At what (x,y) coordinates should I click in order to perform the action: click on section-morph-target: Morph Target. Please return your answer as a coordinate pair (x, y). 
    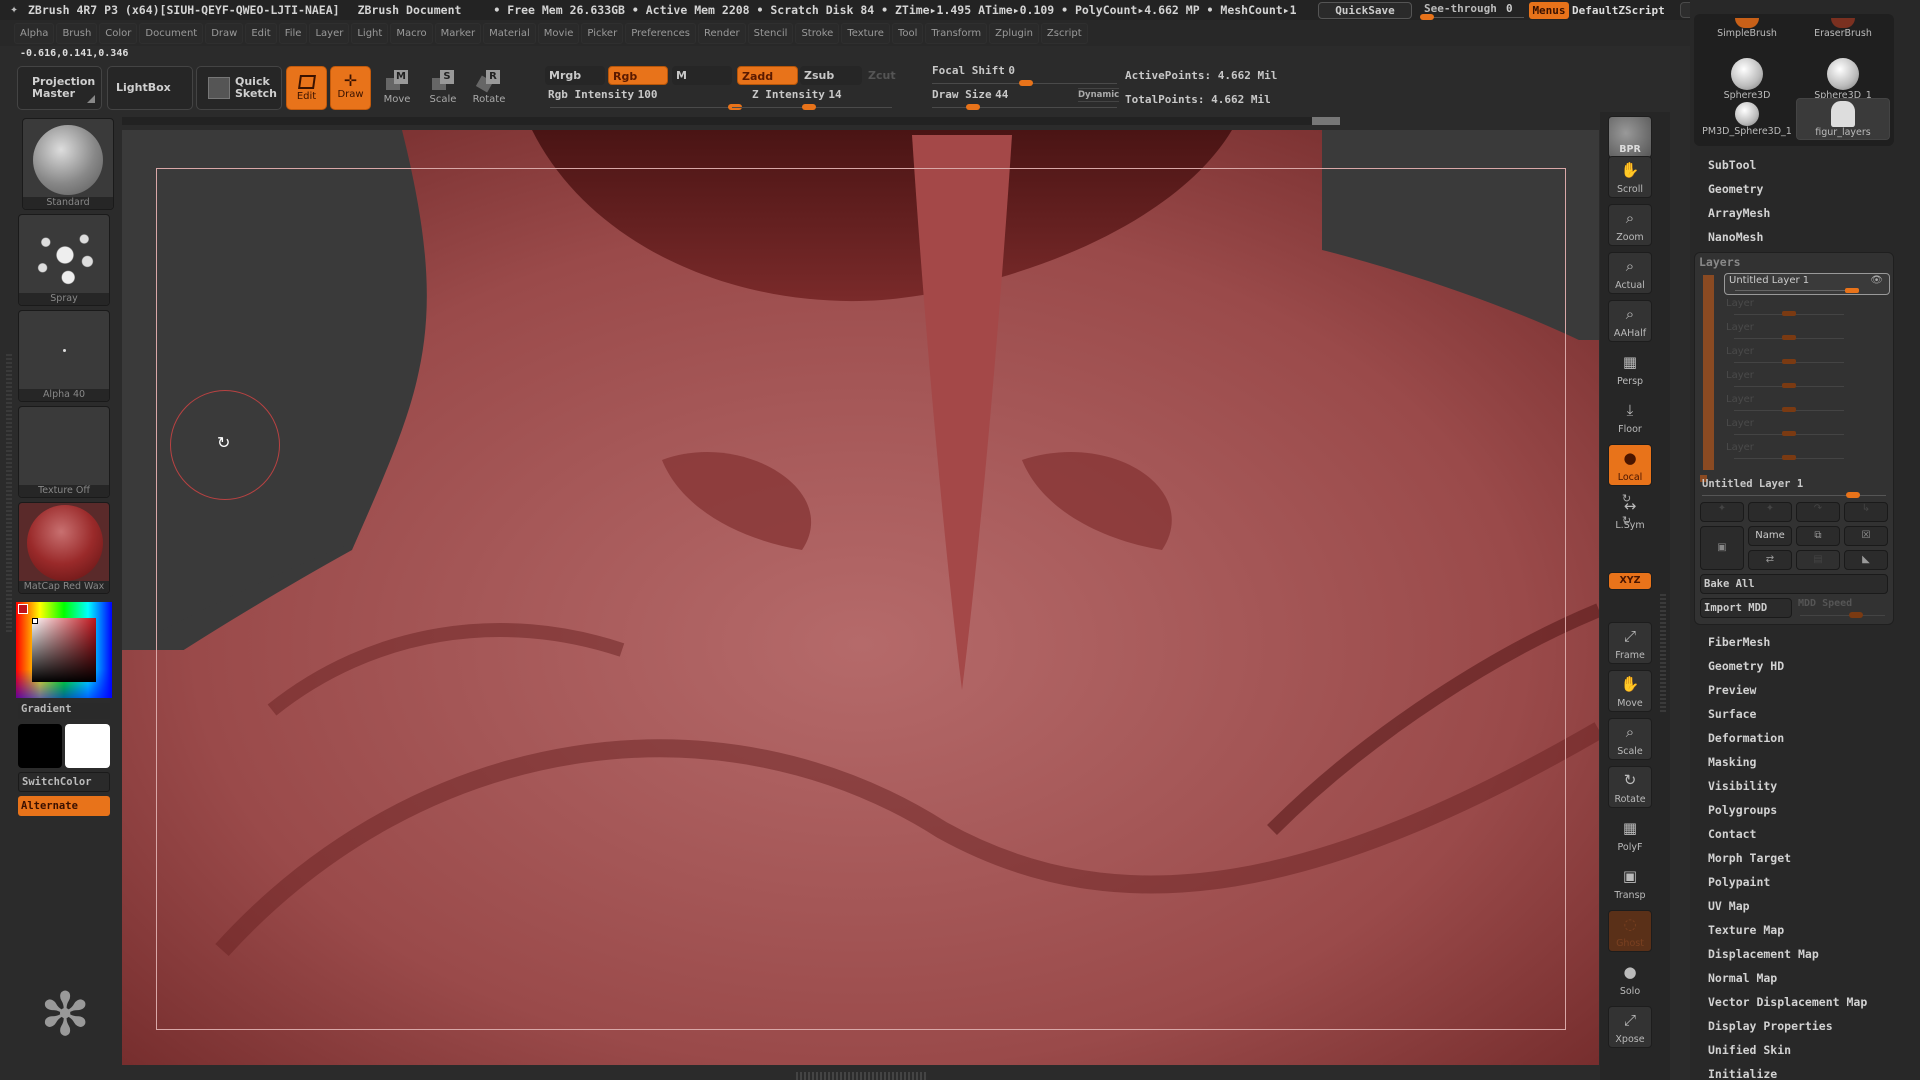
    Looking at the image, I should click on (1749, 858).